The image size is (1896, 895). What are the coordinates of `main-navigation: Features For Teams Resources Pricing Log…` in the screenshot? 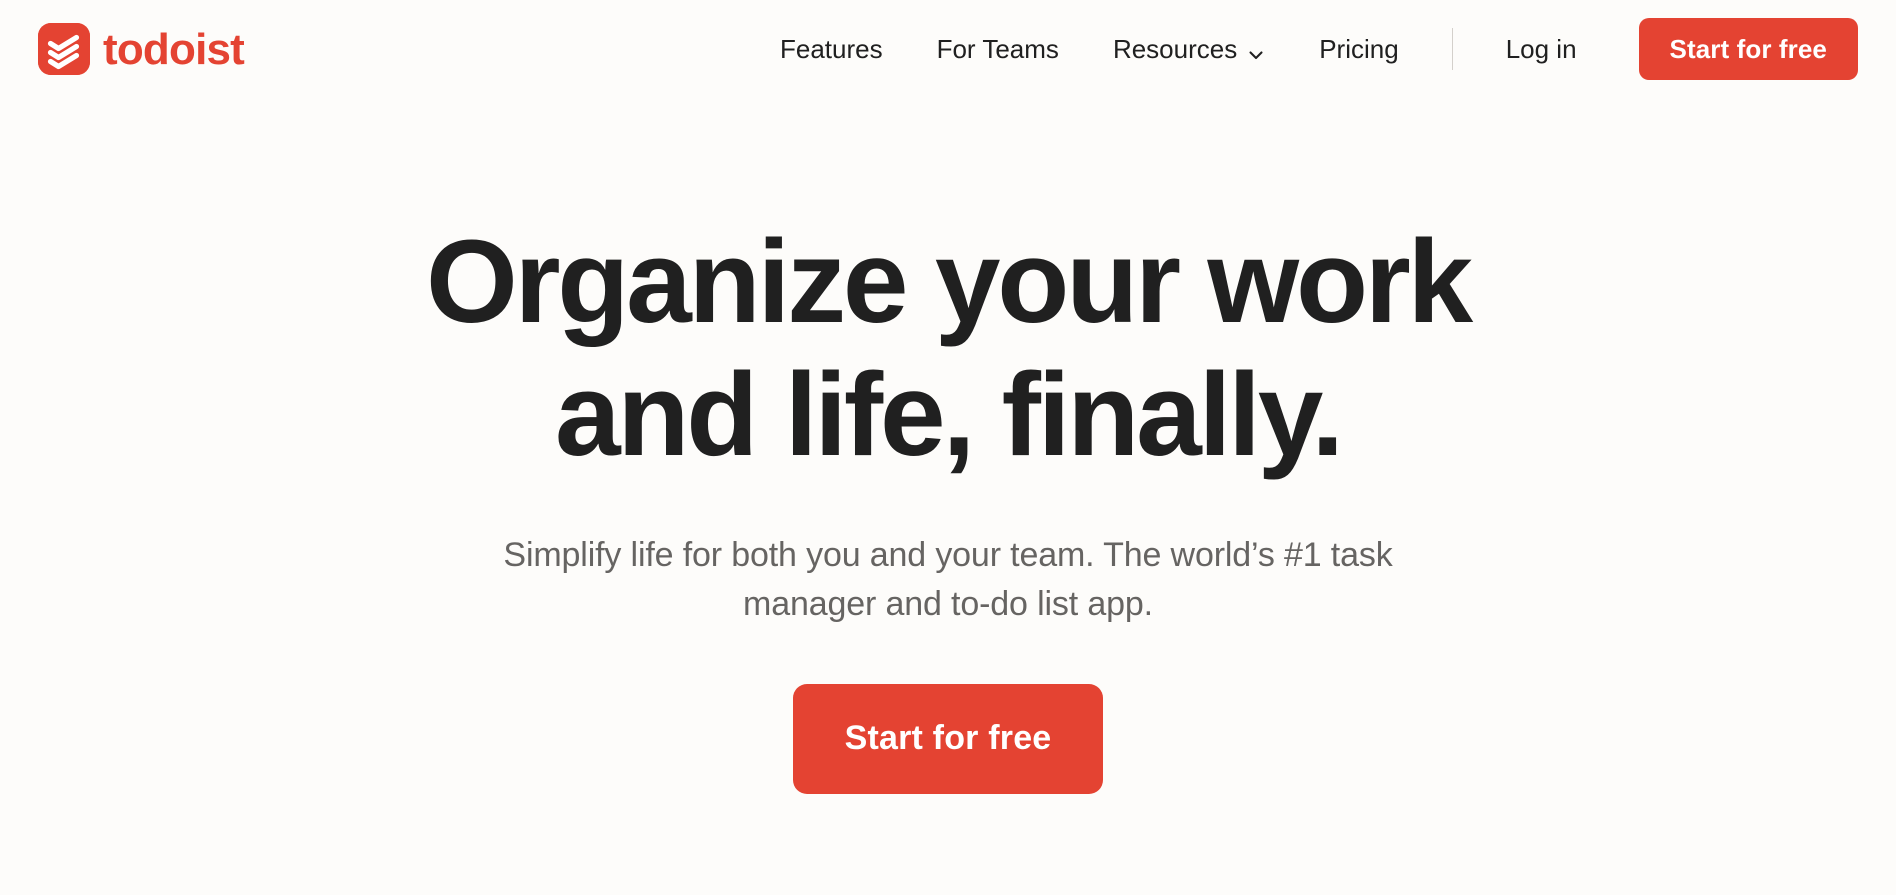 It's located at (1305, 49).